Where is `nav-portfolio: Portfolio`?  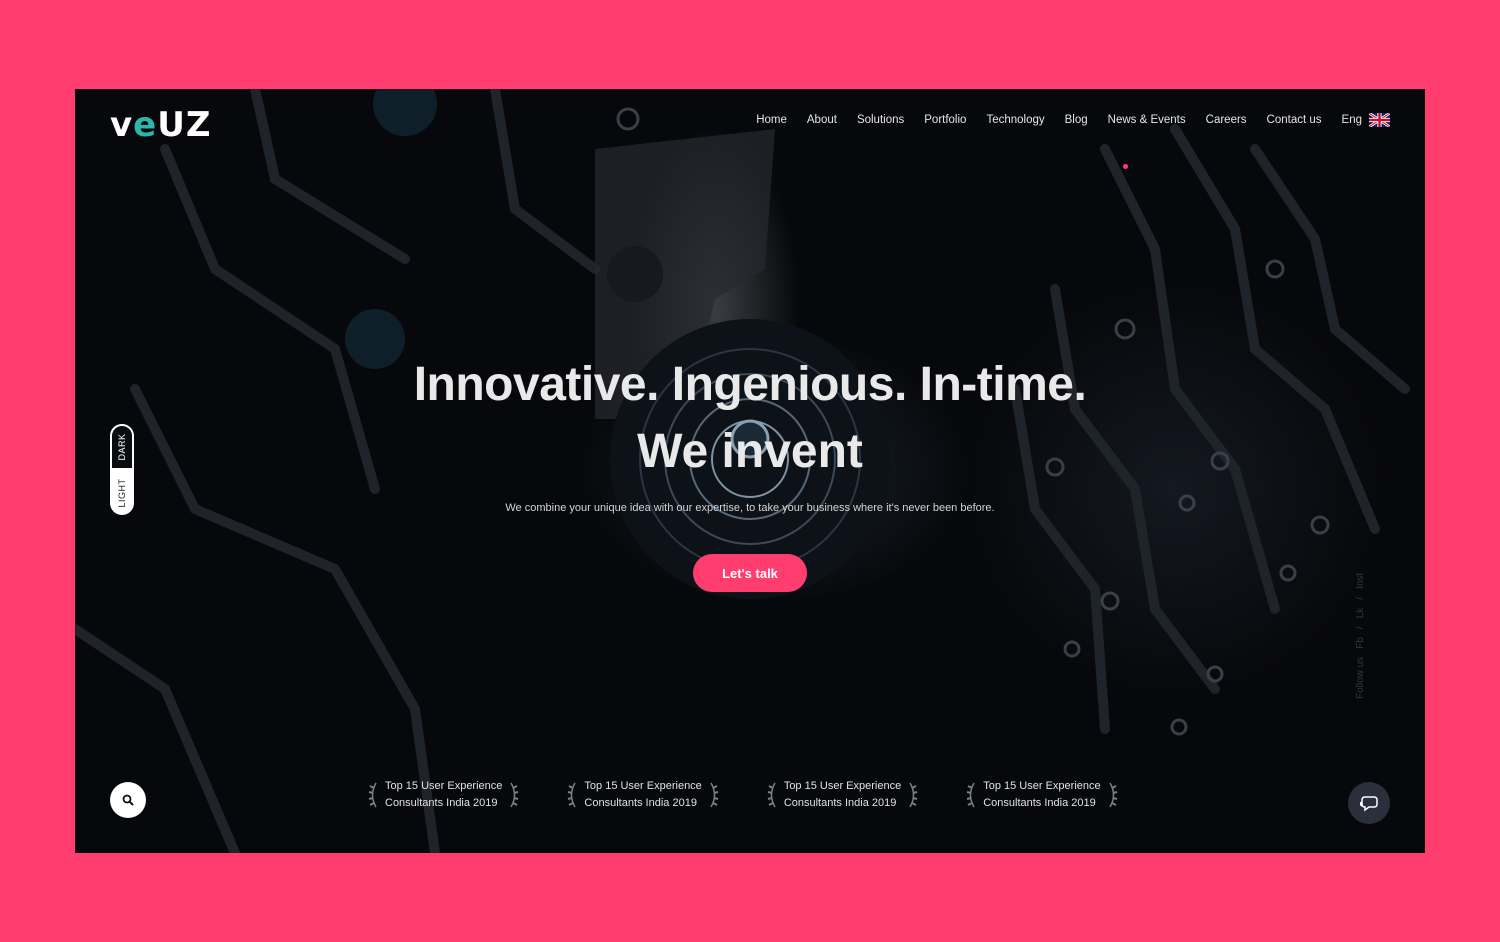
nav-portfolio: Portfolio is located at coordinates (945, 120).